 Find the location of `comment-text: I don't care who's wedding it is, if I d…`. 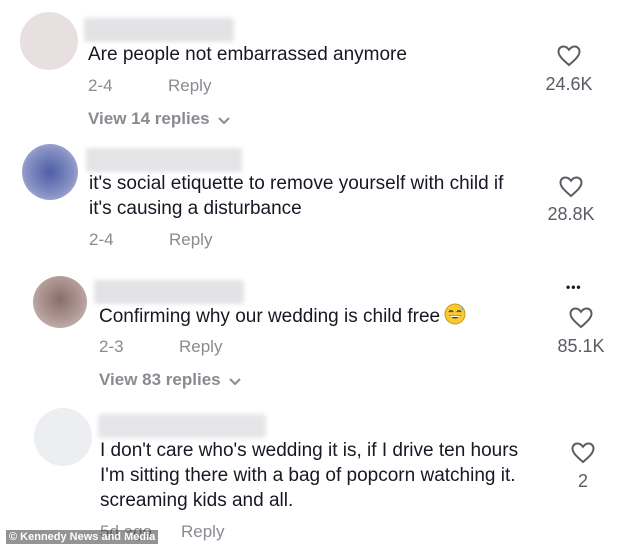

comment-text: I don't care who's wedding it is, if I d… is located at coordinates (309, 475).